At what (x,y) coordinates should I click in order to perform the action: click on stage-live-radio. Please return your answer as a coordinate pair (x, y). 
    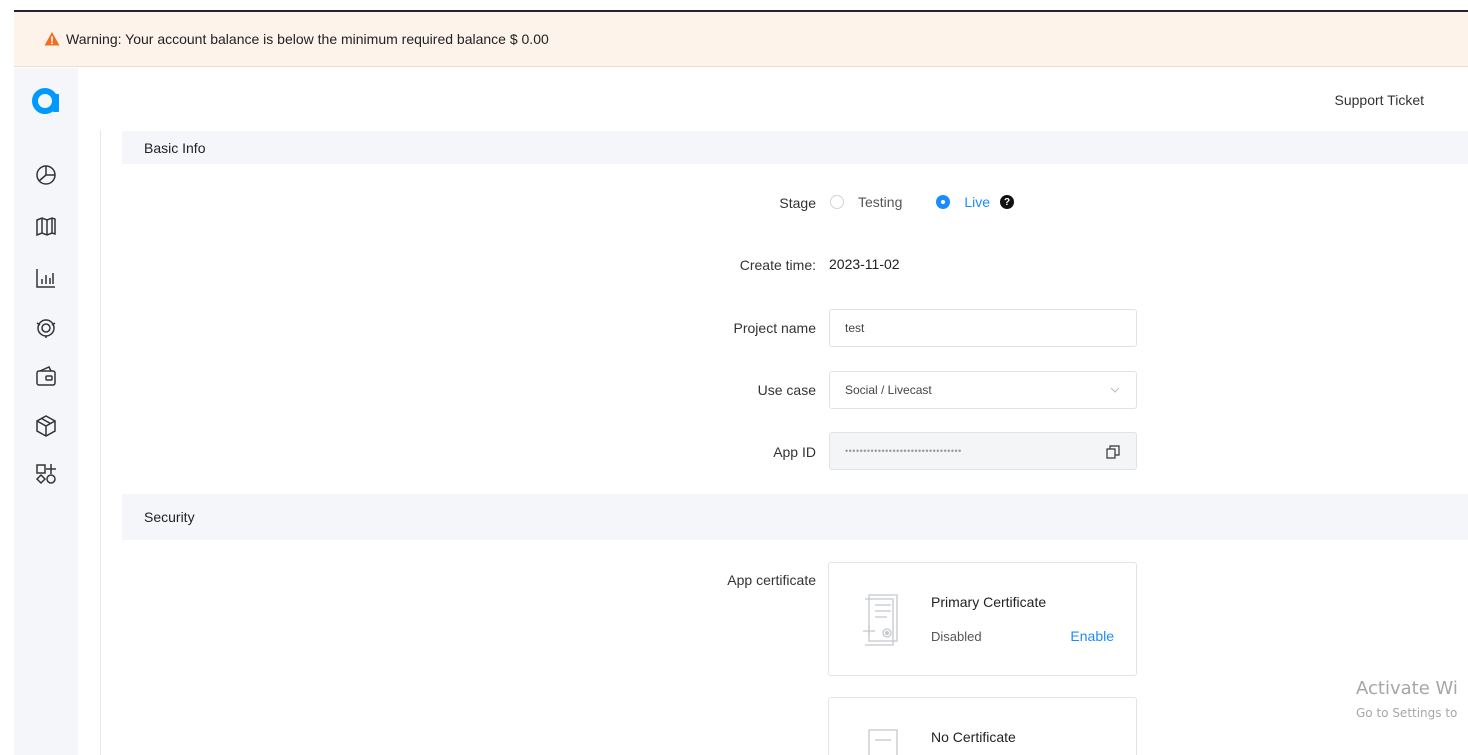
    Looking at the image, I should click on (943, 202).